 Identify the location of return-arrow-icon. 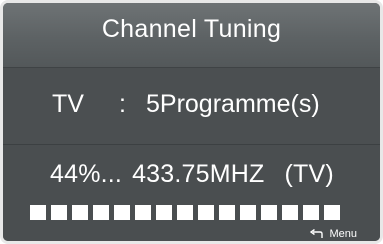
(317, 233).